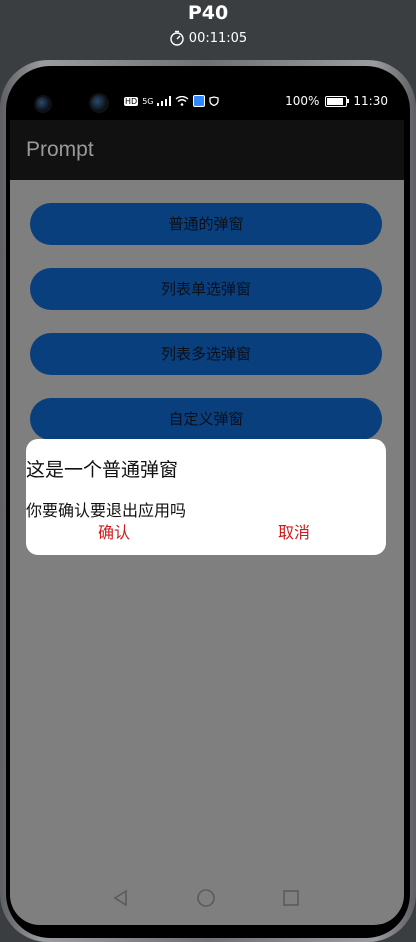  Describe the element at coordinates (60, 149) in the screenshot. I see `app-title: Prompt` at that location.